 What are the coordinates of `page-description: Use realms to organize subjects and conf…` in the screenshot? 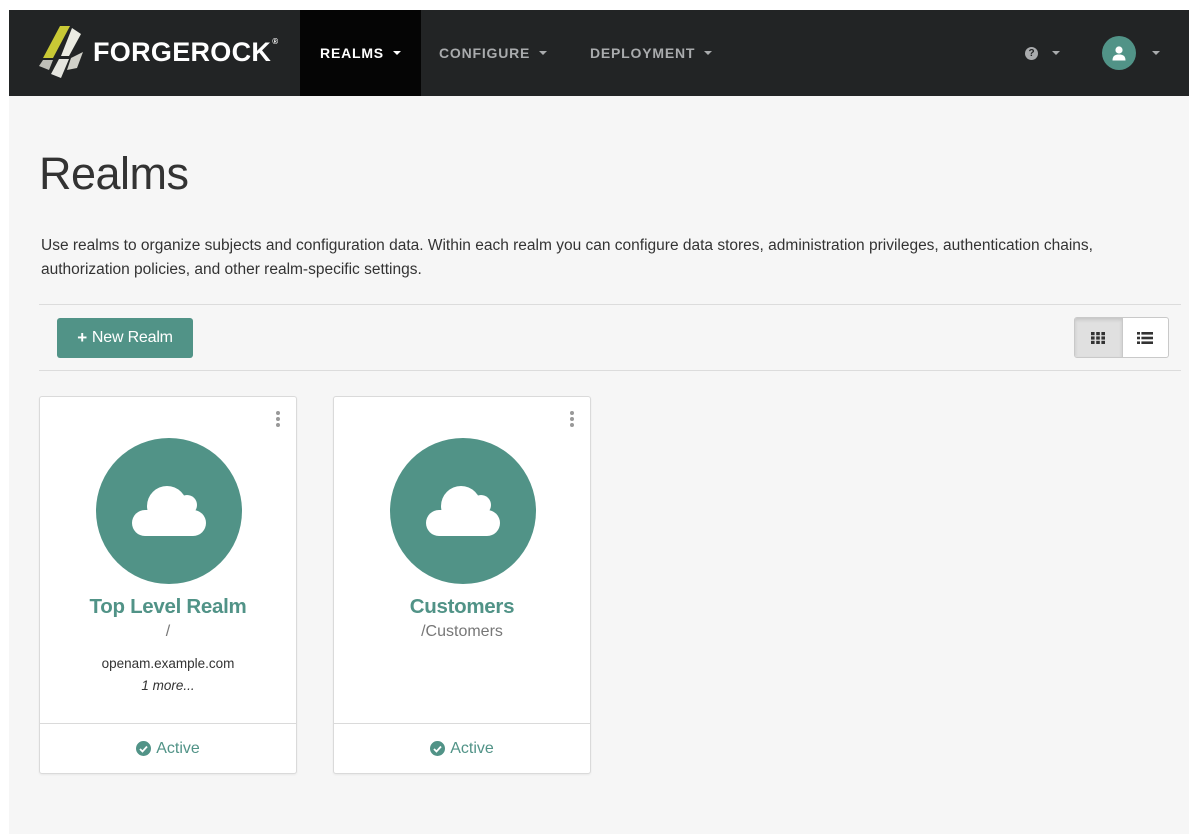 It's located at (567, 257).